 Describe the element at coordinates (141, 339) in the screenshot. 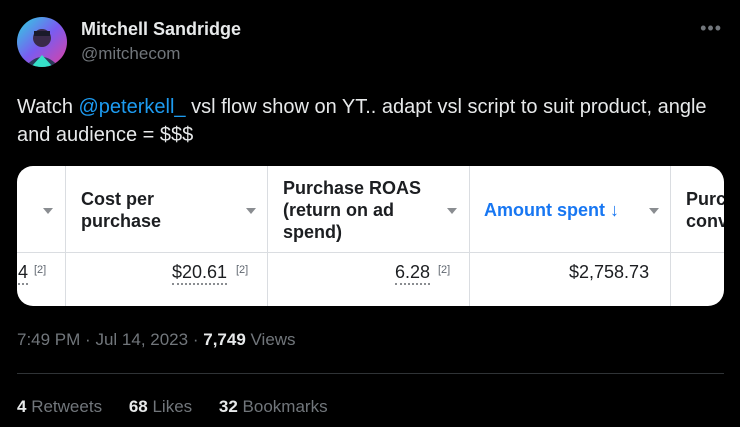

I see `tweet-date: Jul 14, 2023` at that location.